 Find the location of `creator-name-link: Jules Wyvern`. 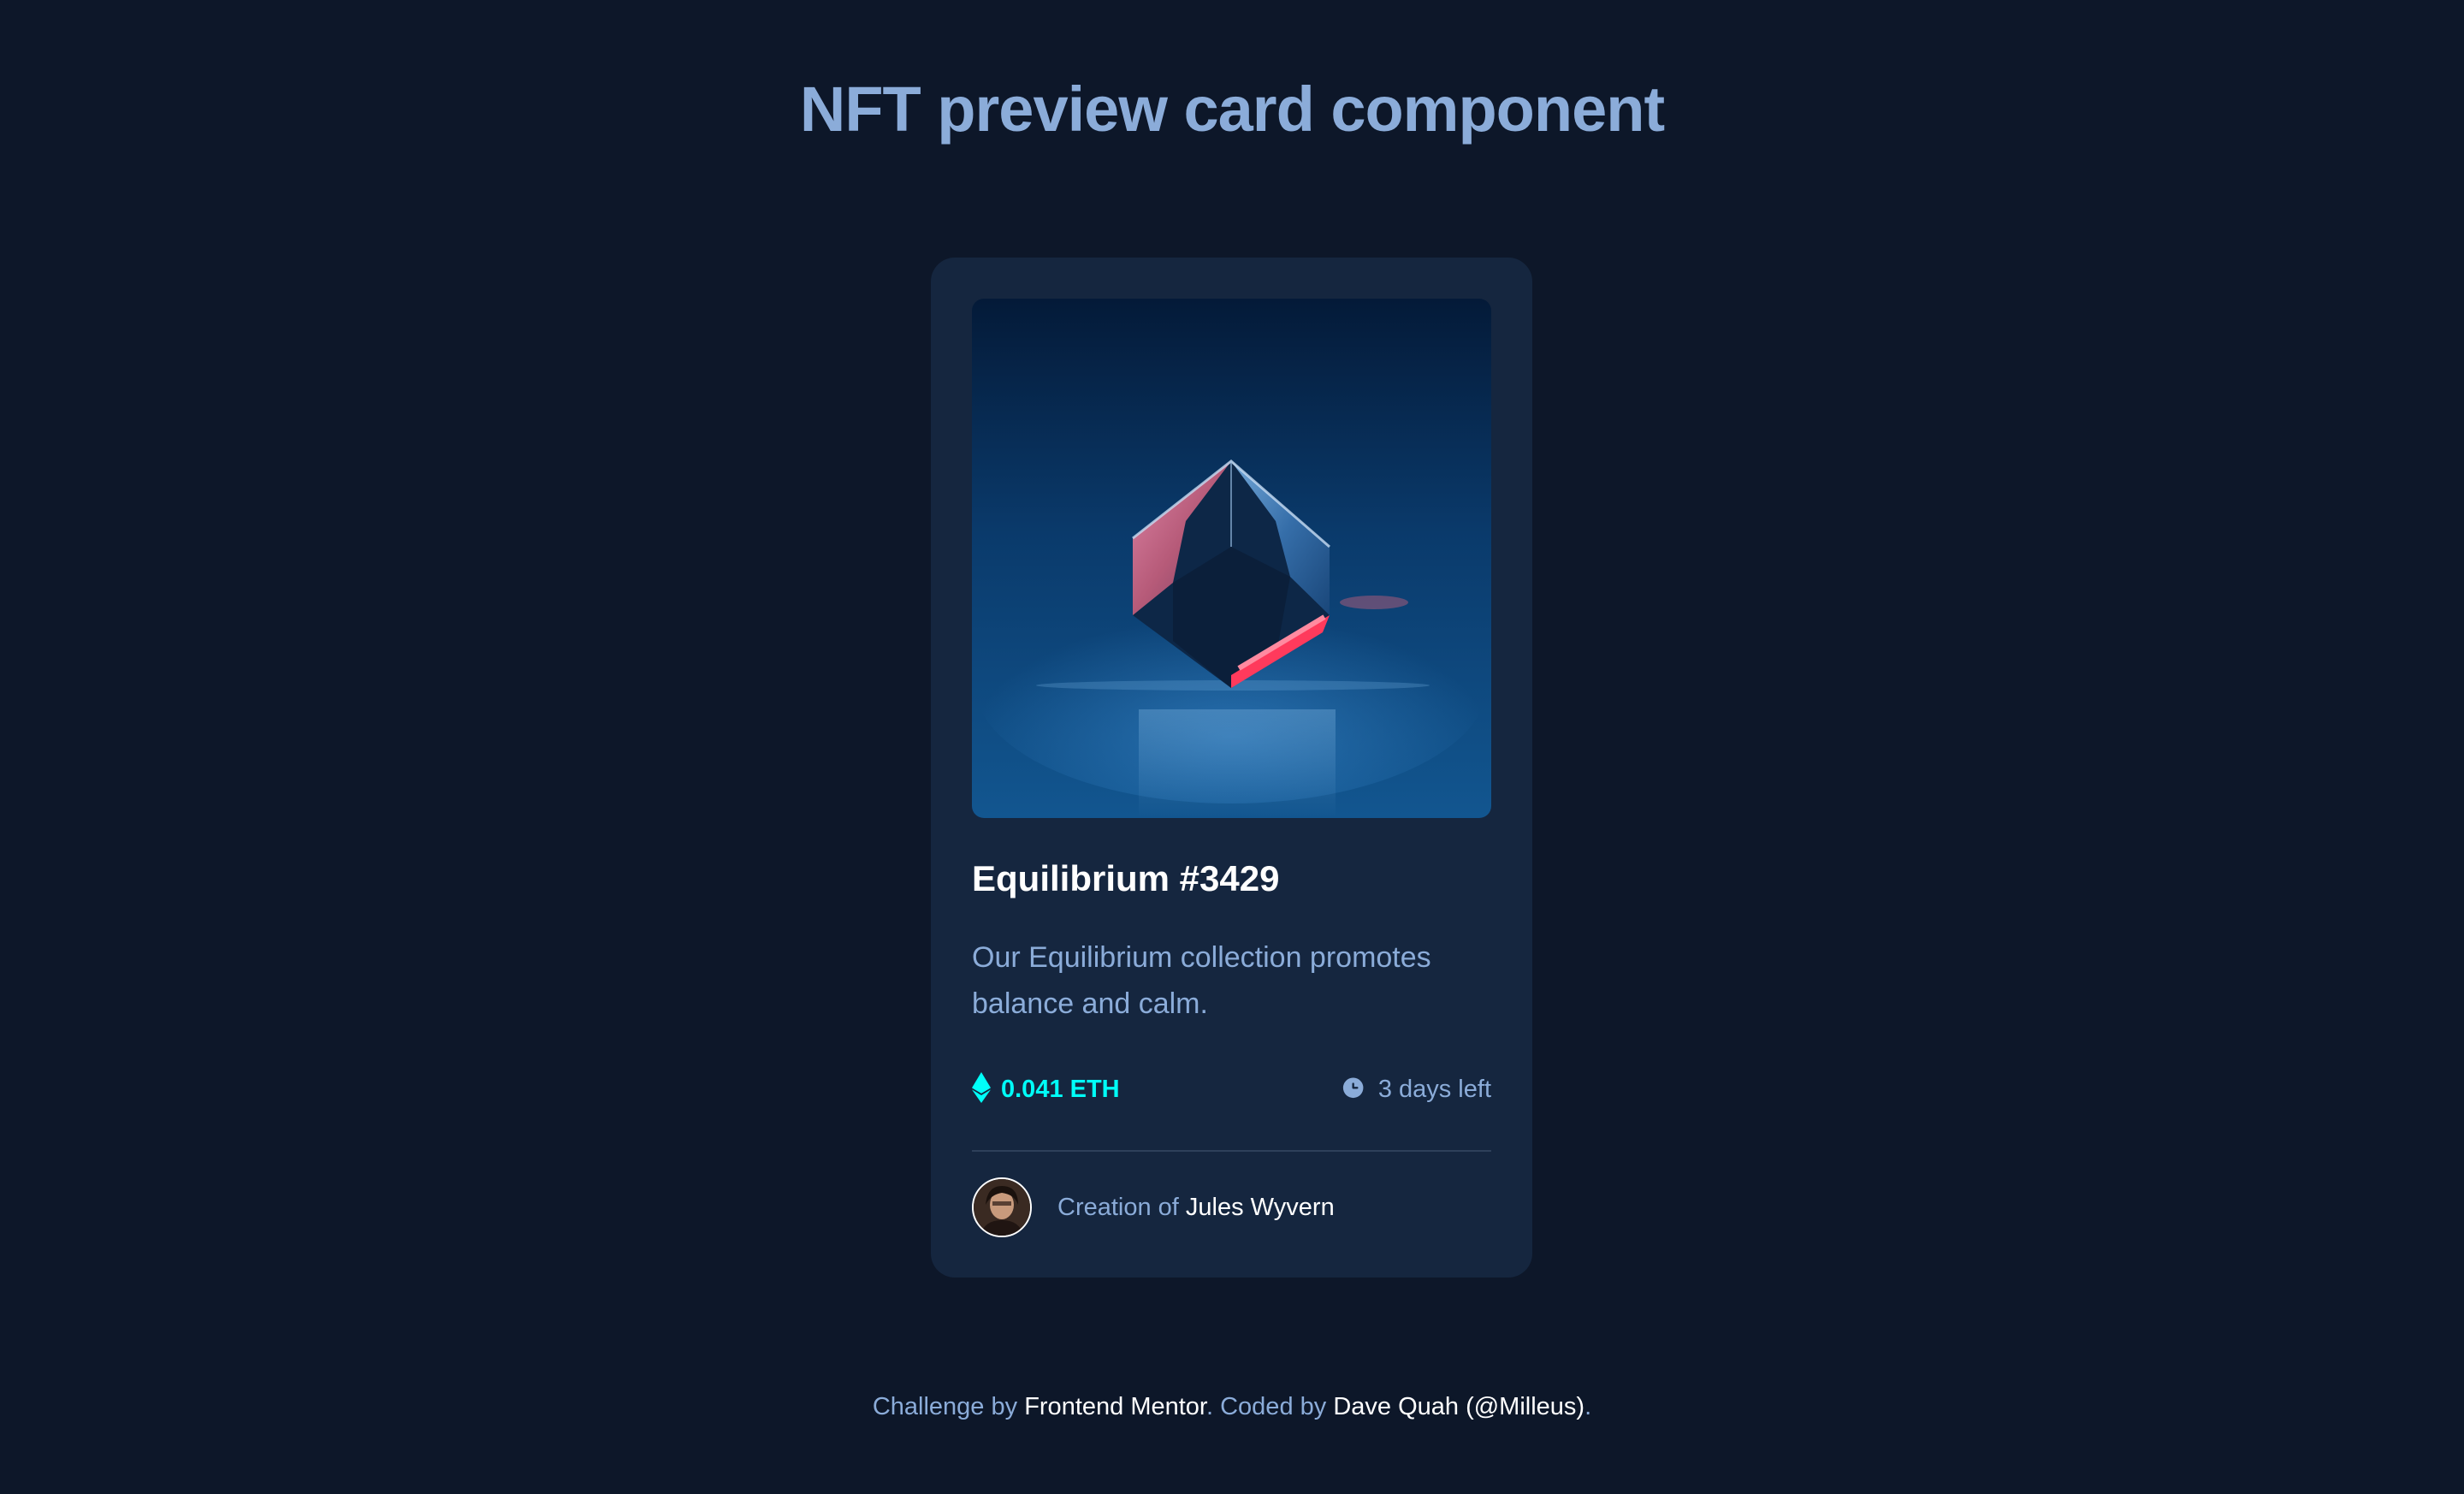

creator-name-link: Jules Wyvern is located at coordinates (1260, 1207).